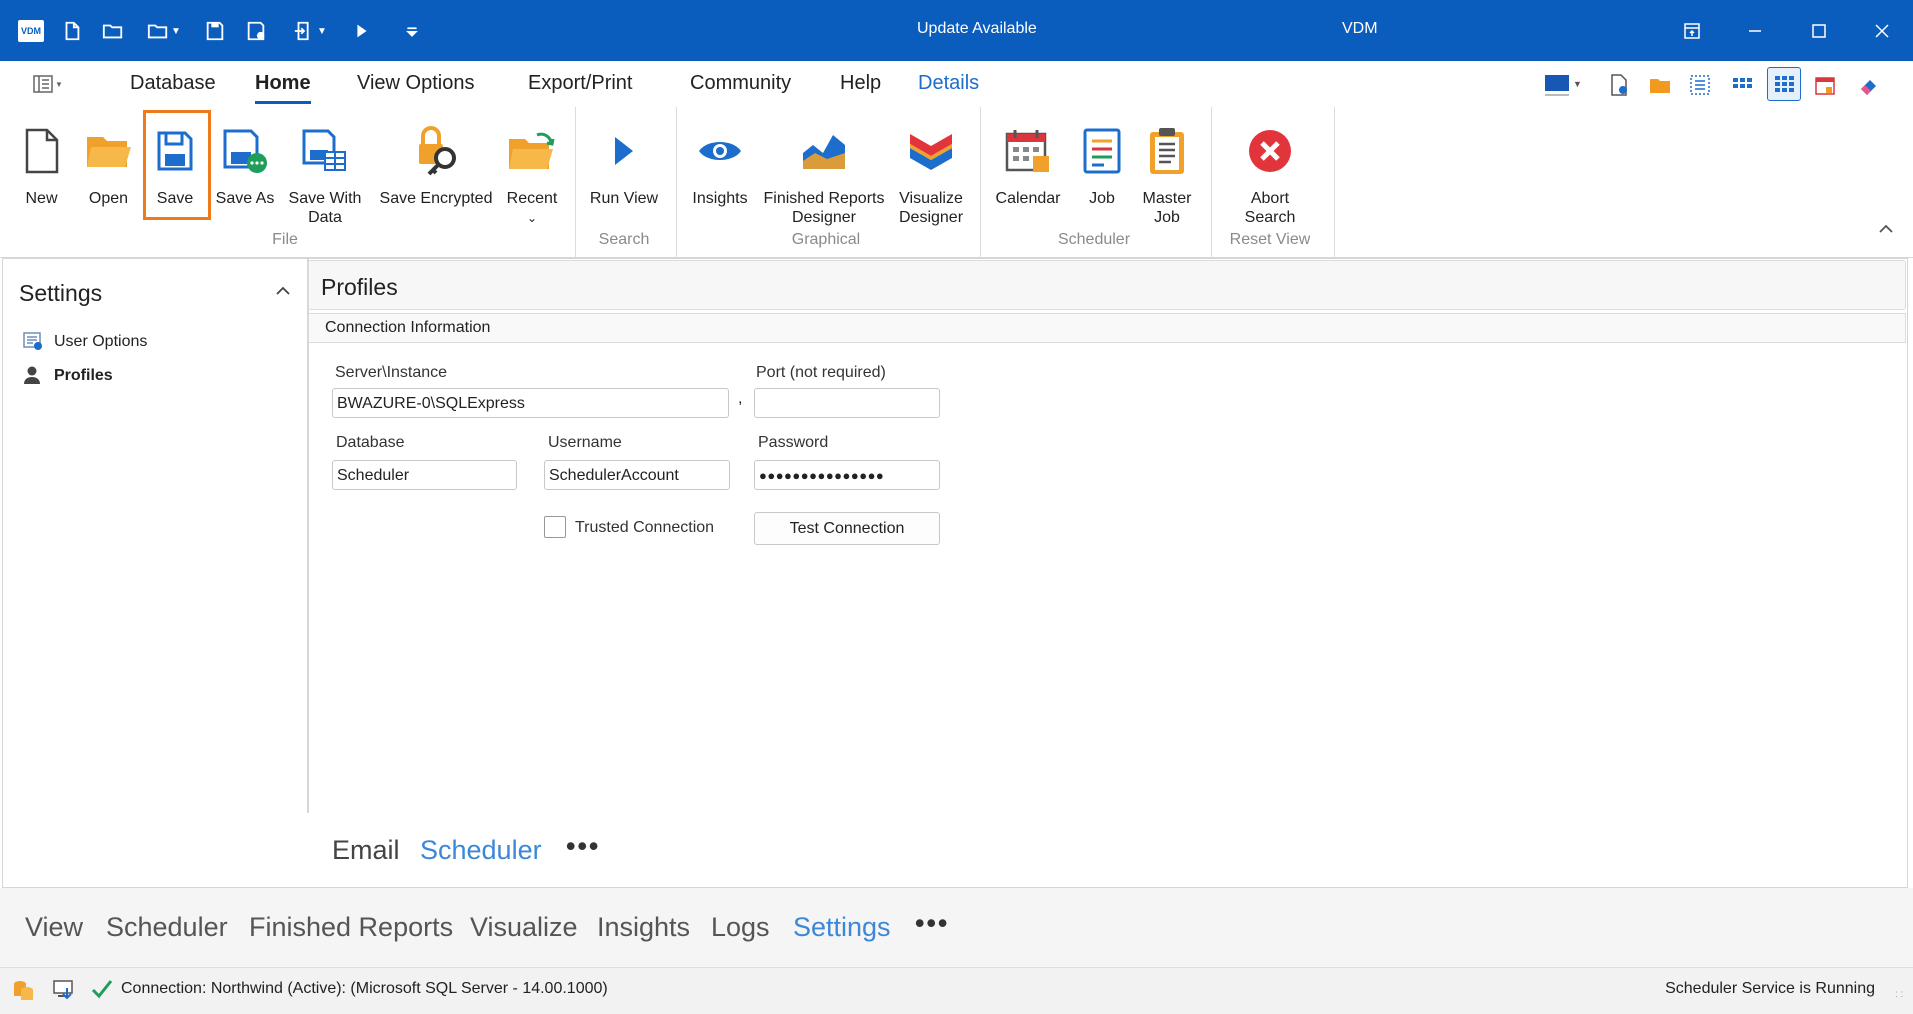 Image resolution: width=1913 pixels, height=1014 pixels. I want to click on save-encrypted-button: Save Encrypted, so click(436, 169).